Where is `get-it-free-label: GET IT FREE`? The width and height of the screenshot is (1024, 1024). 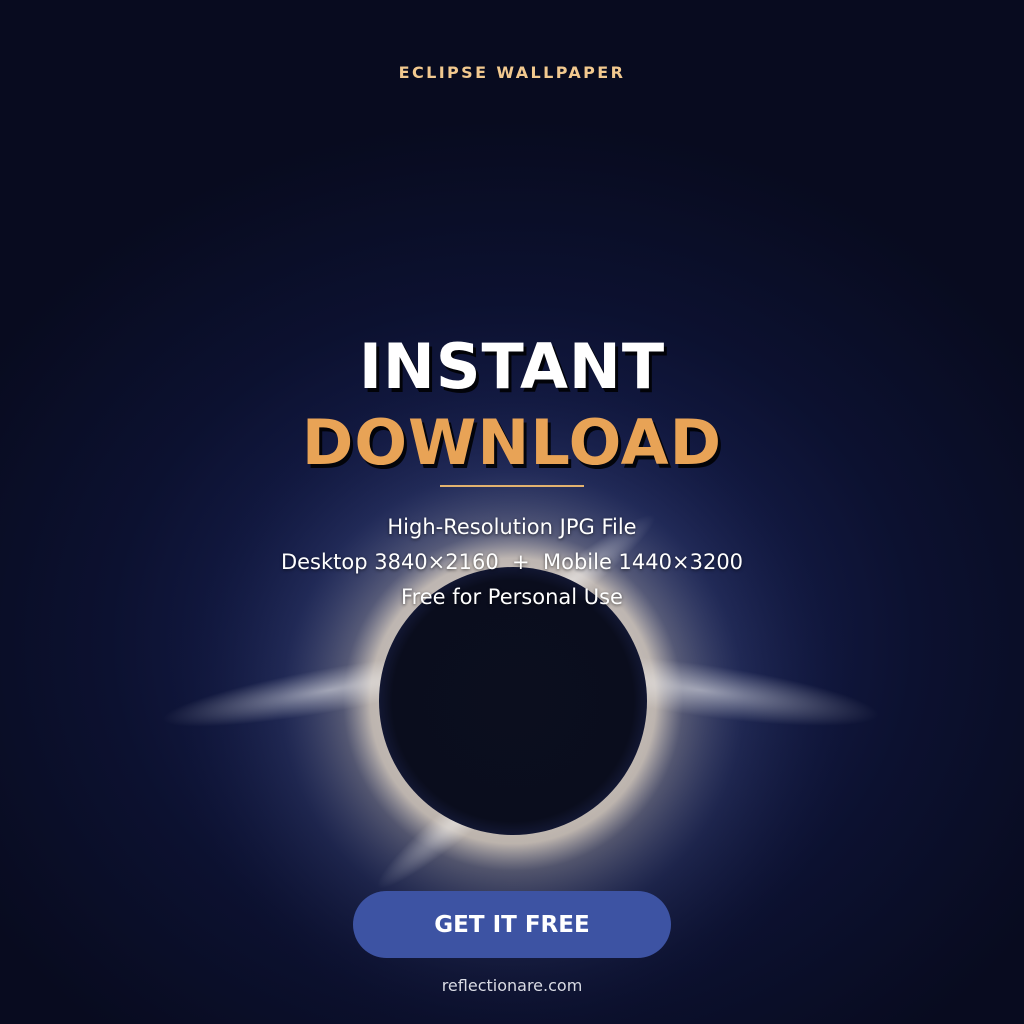
get-it-free-label: GET IT FREE is located at coordinates (512, 924).